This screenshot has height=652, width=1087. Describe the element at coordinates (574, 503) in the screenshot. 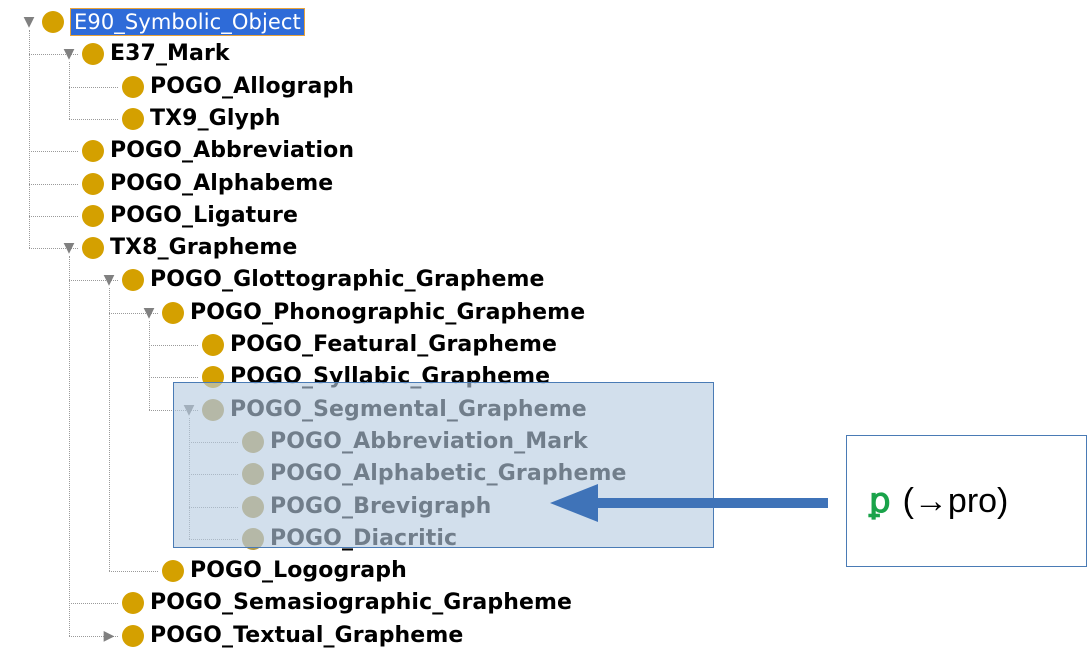

I see `arrow-head` at that location.